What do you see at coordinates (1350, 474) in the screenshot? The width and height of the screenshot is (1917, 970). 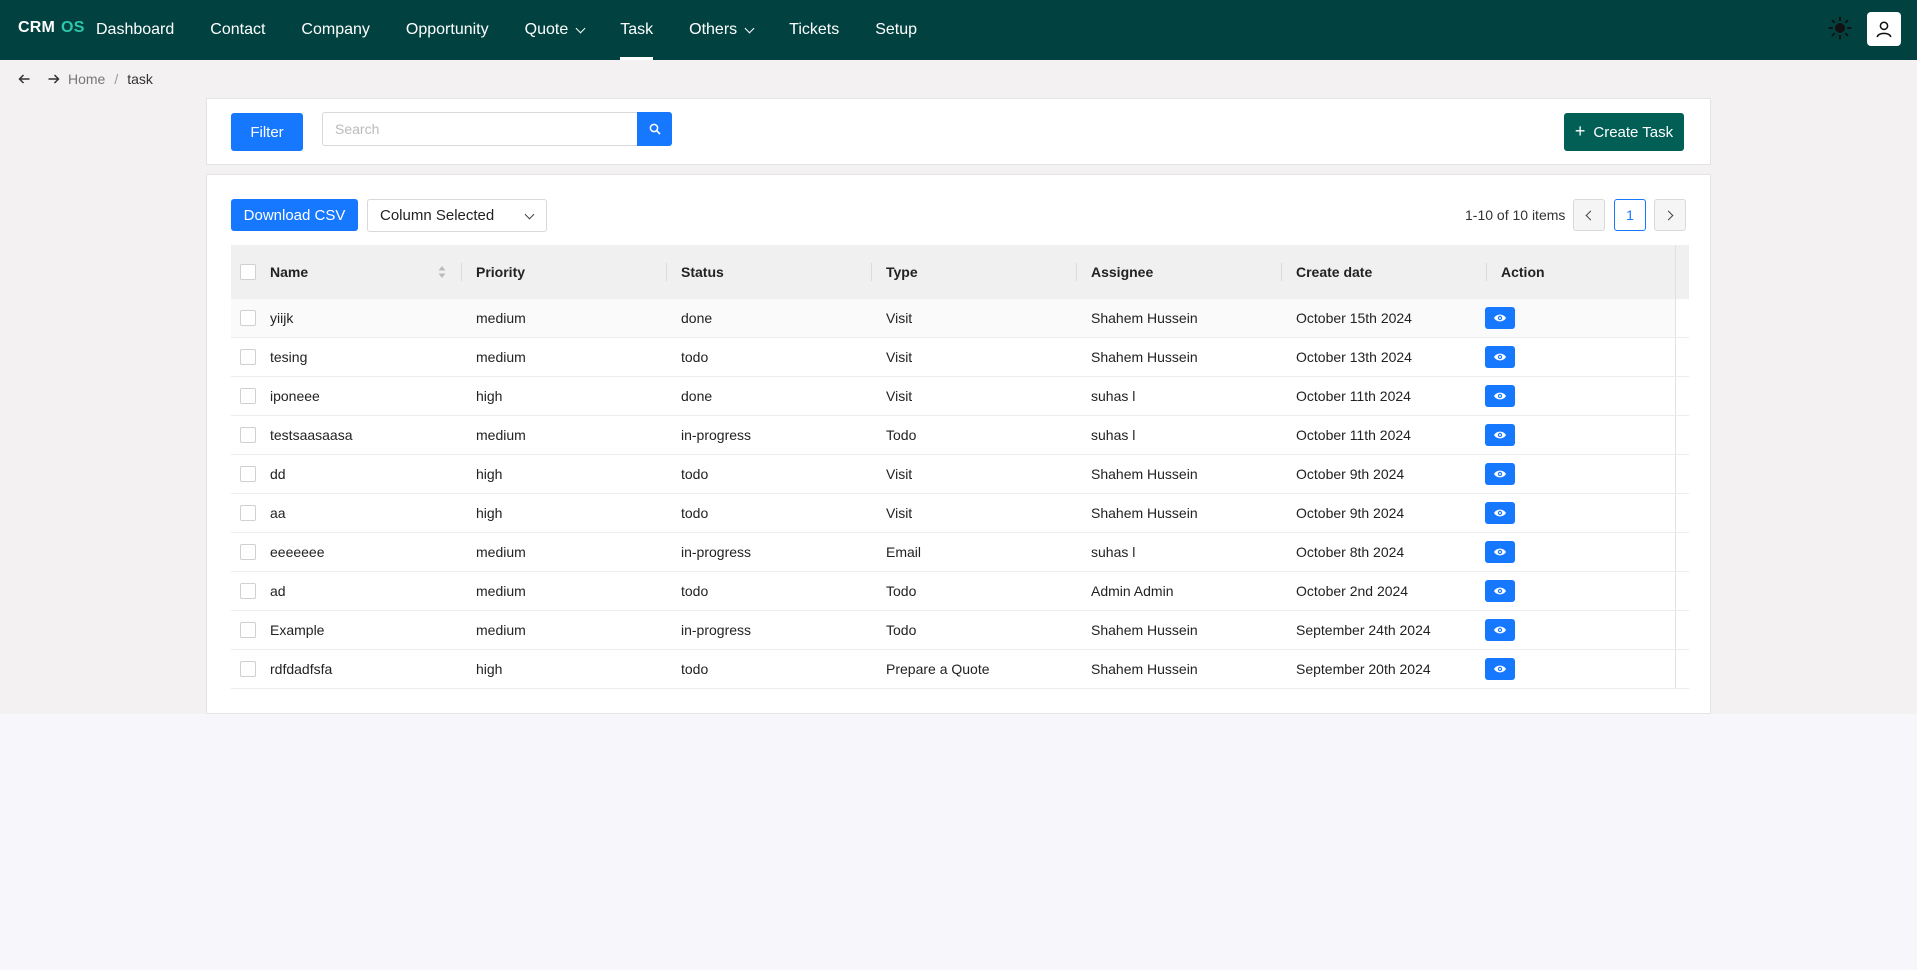 I see `cell-date: October 9th 2024` at bounding box center [1350, 474].